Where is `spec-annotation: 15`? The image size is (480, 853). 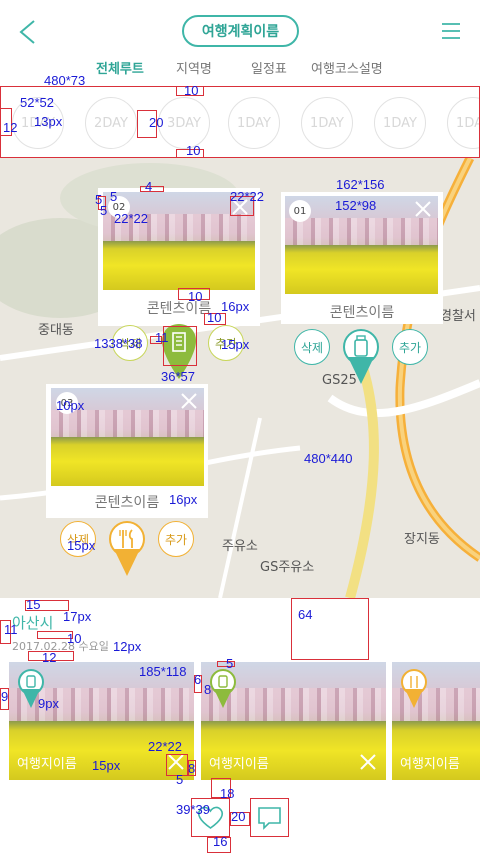
spec-annotation: 15 is located at coordinates (33, 604).